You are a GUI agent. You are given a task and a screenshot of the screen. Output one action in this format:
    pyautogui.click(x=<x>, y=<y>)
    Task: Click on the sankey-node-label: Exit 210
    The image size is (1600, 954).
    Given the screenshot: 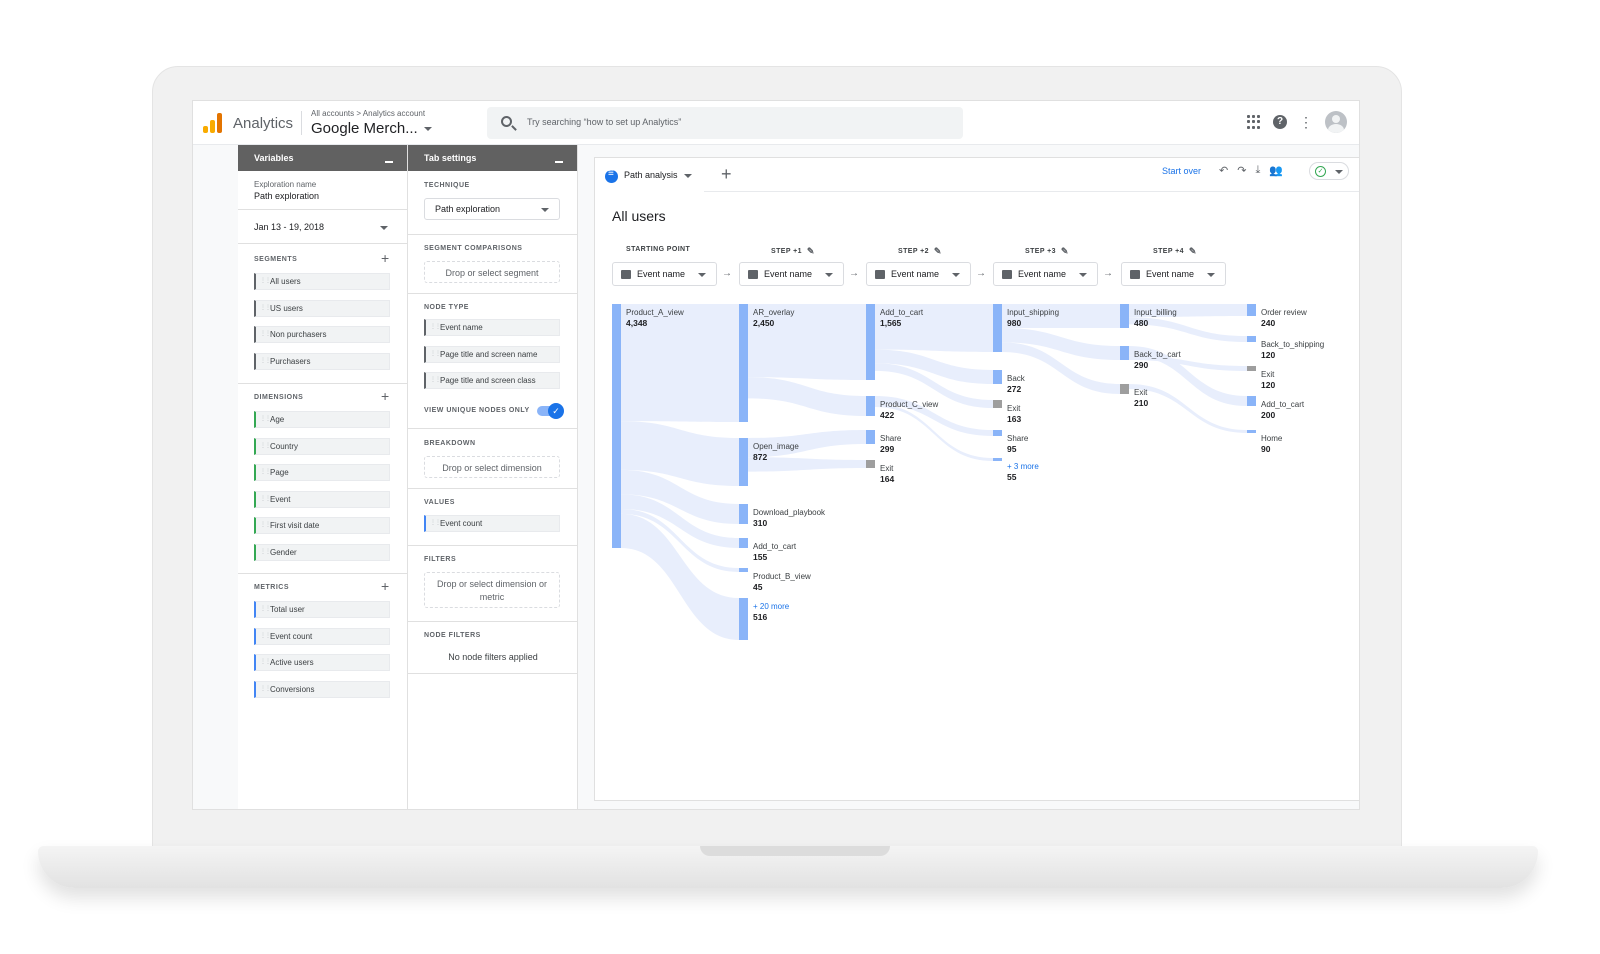 What is the action you would take?
    pyautogui.click(x=1141, y=398)
    